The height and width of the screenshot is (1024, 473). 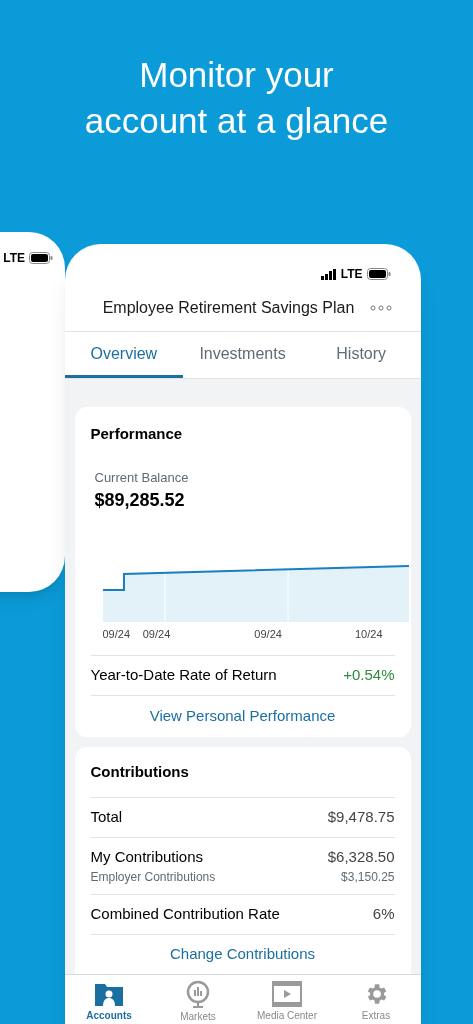 I want to click on tab: History, so click(x=361, y=355).